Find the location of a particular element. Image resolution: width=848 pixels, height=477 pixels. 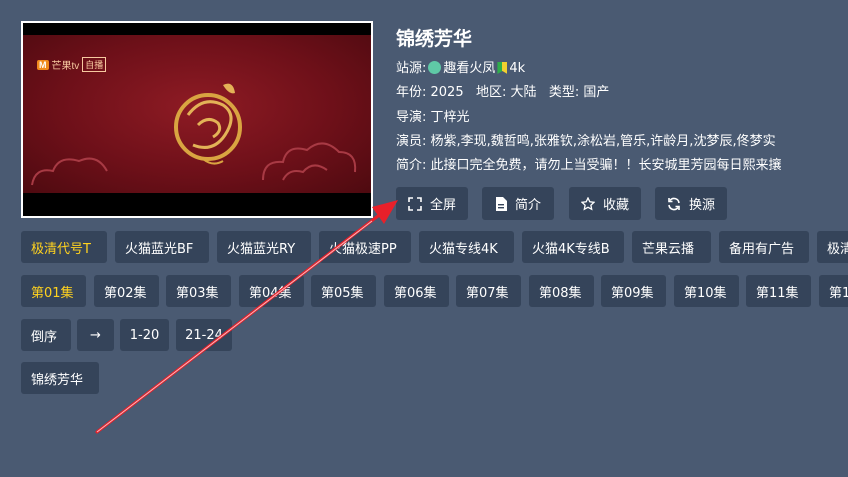

mango-logo-icon: M is located at coordinates (43, 64).